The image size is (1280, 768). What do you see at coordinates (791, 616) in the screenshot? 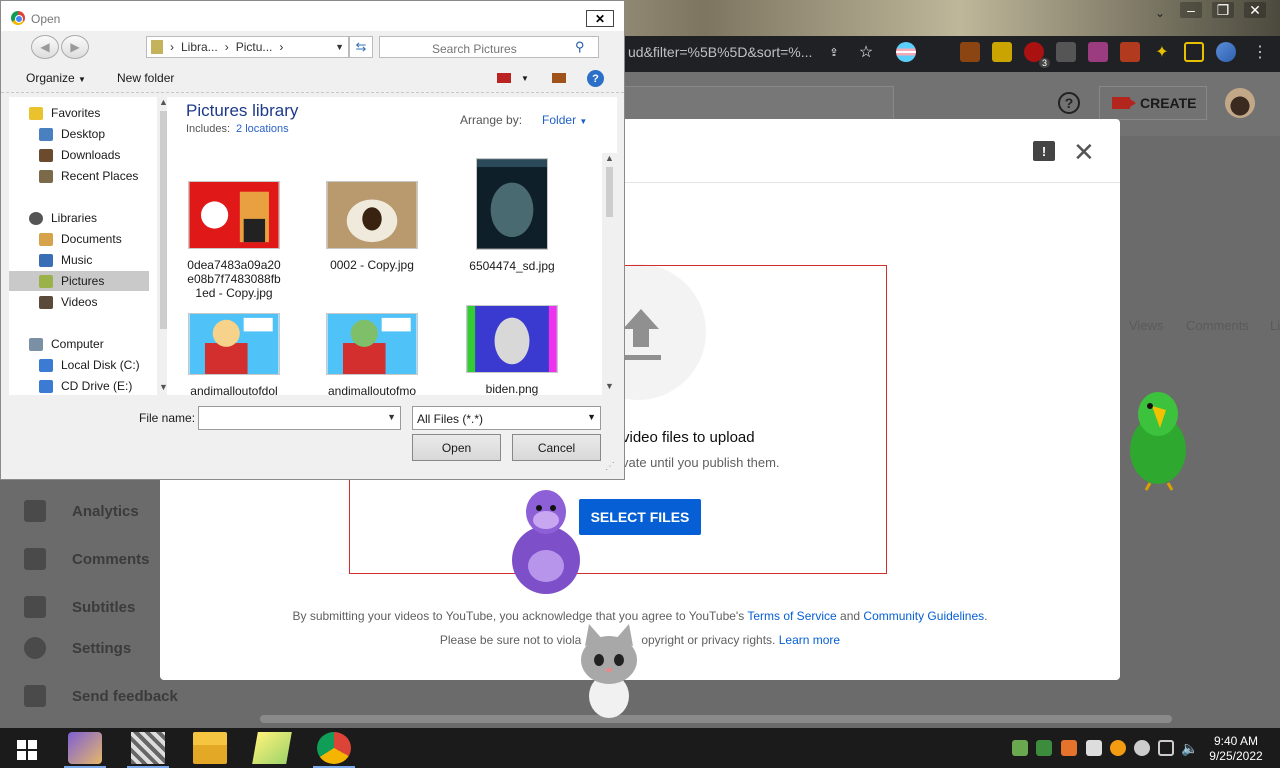
I see `terms-of-service-link: Terms of Service` at bounding box center [791, 616].